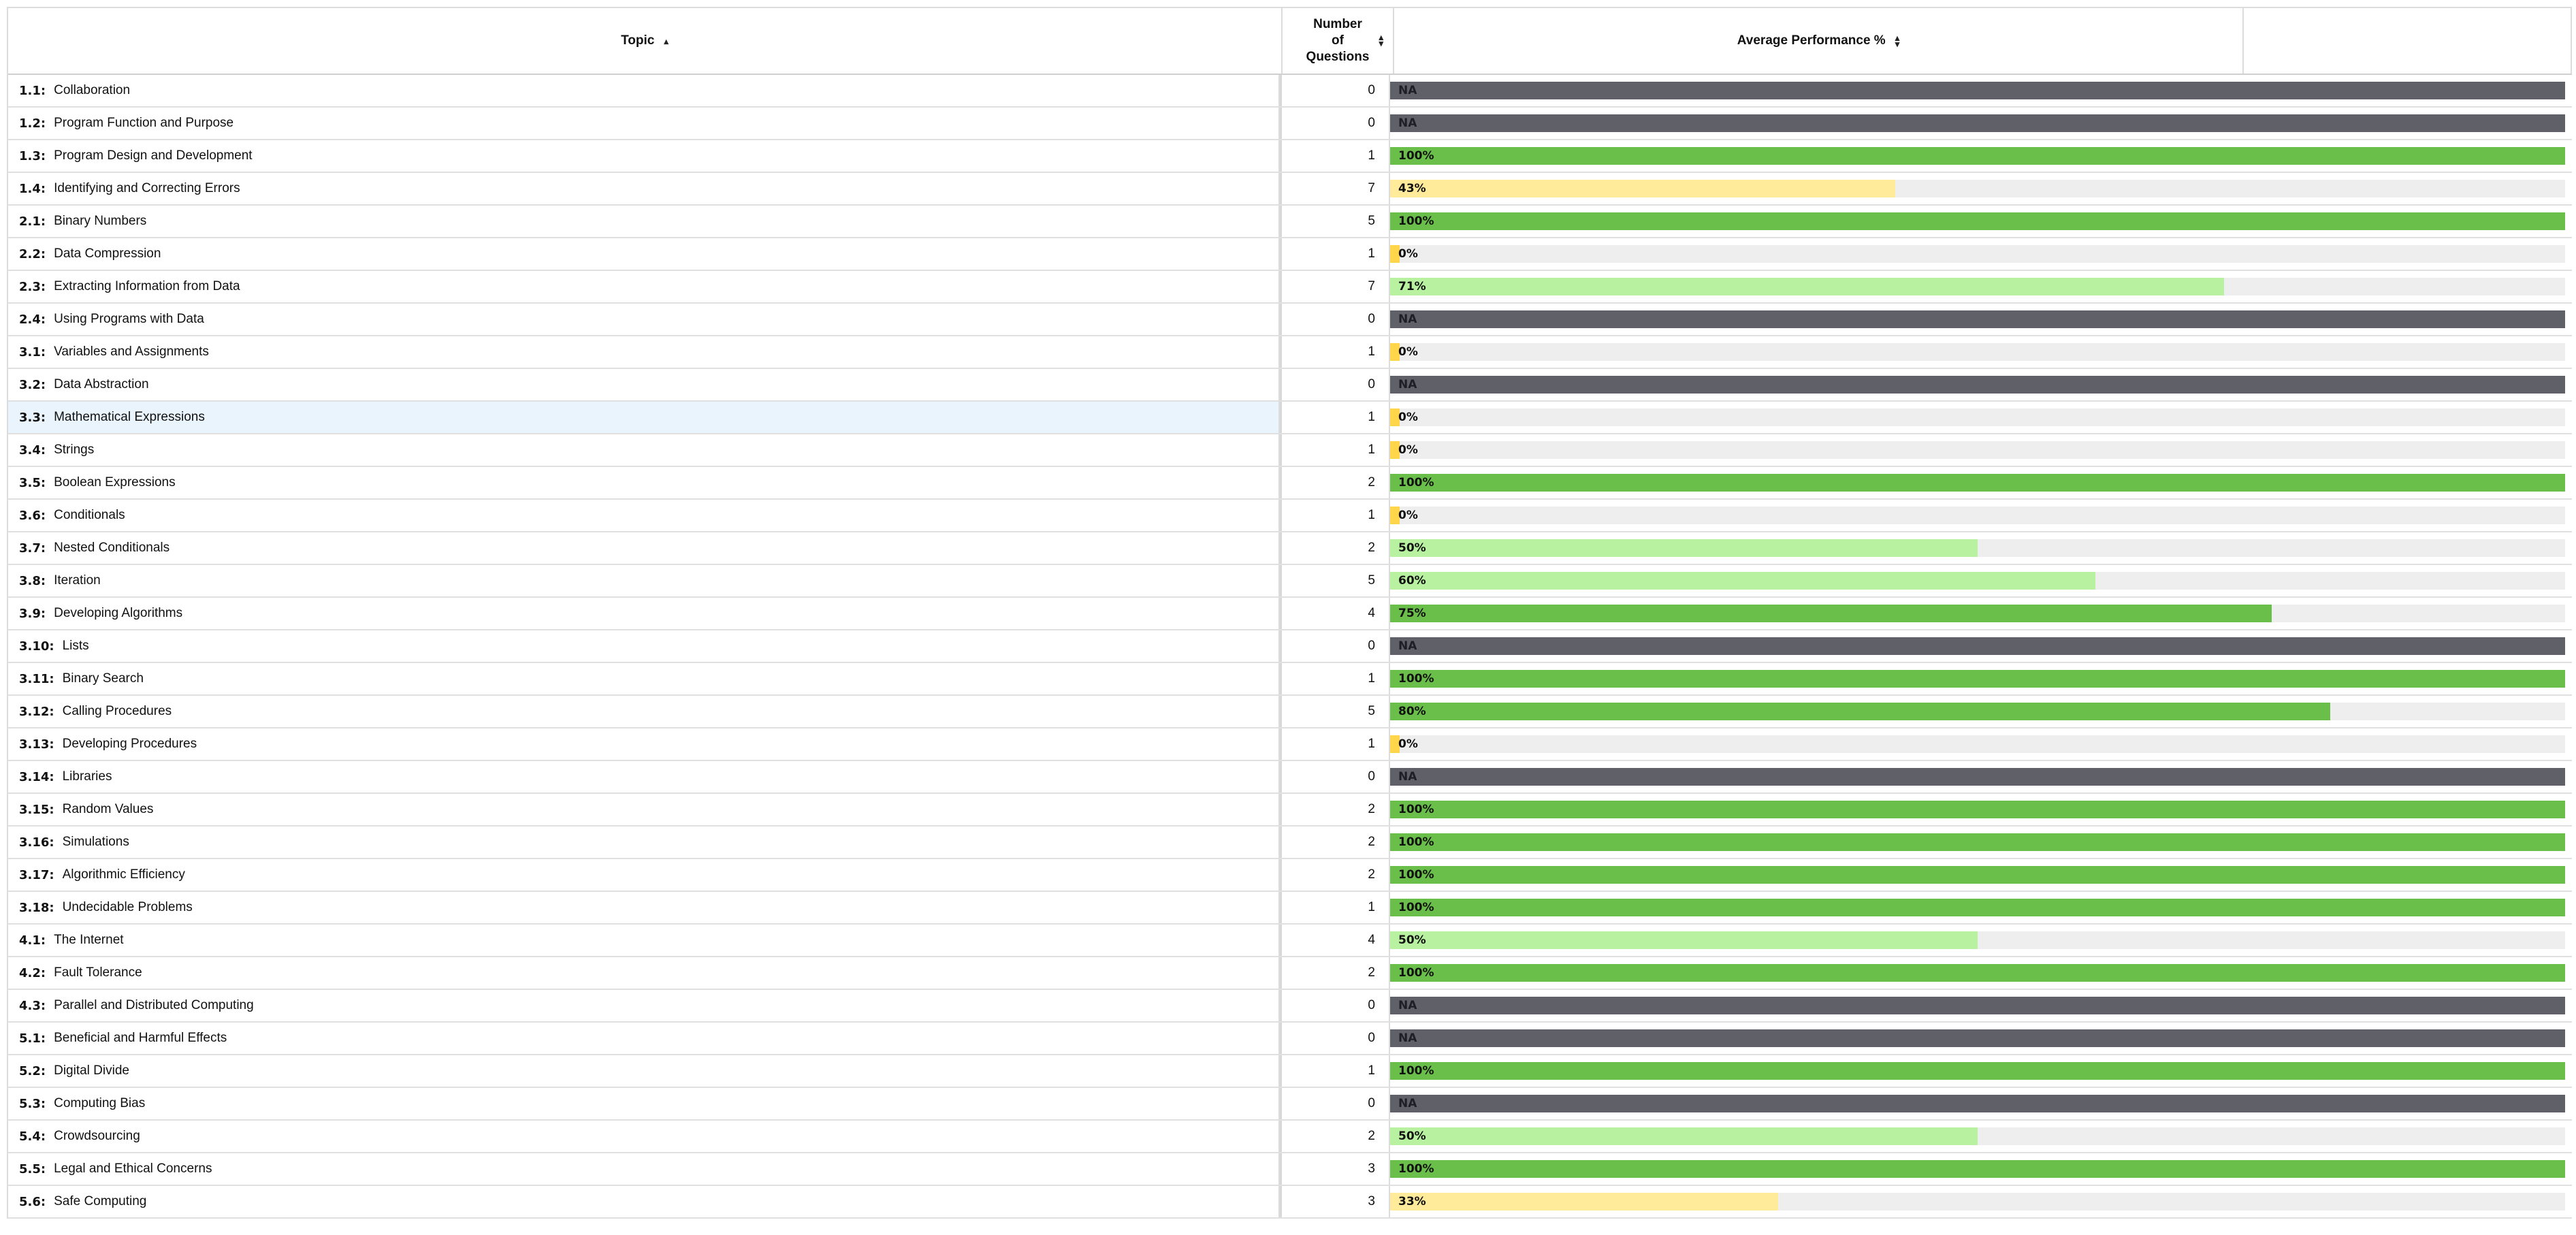  Describe the element at coordinates (1290, 679) in the screenshot. I see `table-row: 3.11: Binary Search 1 100%` at that location.